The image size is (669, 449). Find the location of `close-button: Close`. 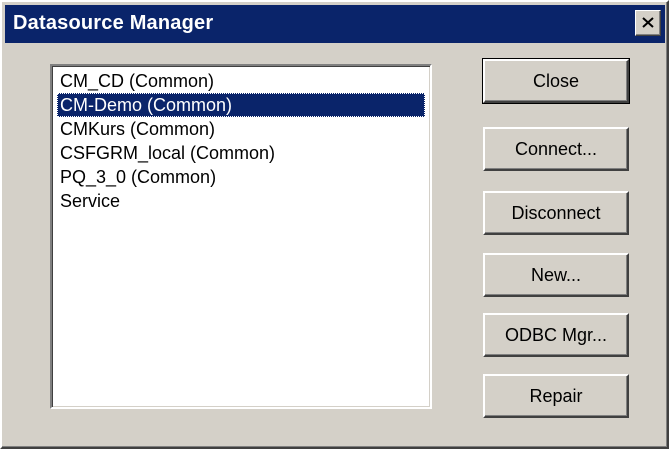

close-button: Close is located at coordinates (556, 81).